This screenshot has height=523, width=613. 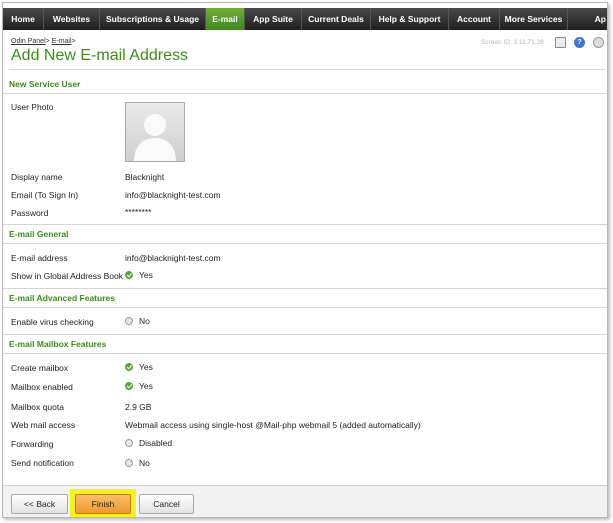 What do you see at coordinates (146, 386) in the screenshot?
I see `mailbox-enabled-text: Yes` at bounding box center [146, 386].